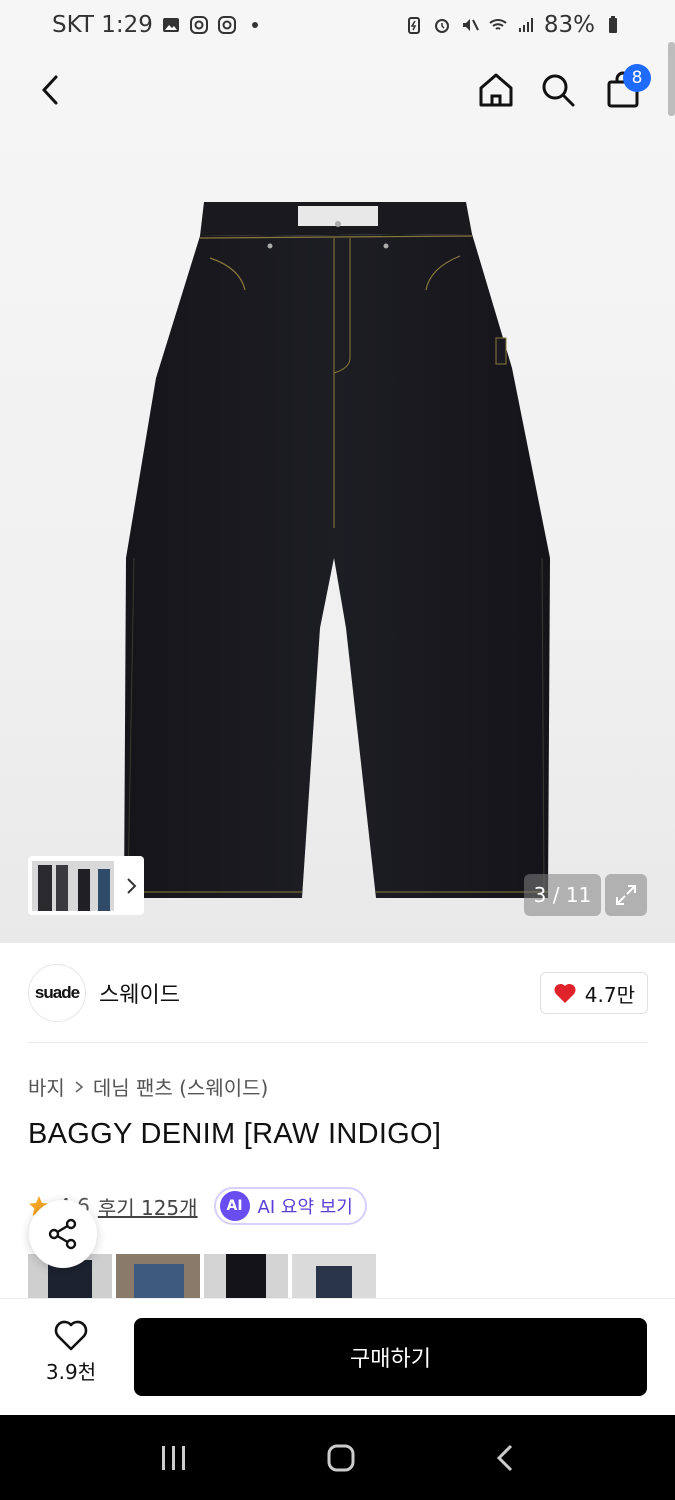 The height and width of the screenshot is (1500, 675). What do you see at coordinates (613, 24) in the screenshot?
I see `battery-icon` at bounding box center [613, 24].